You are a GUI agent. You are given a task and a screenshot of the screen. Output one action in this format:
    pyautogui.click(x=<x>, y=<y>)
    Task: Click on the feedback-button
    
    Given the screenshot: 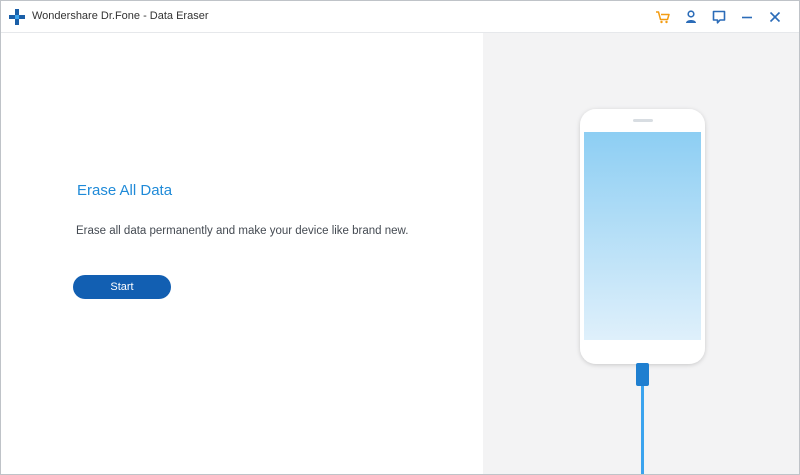 What is the action you would take?
    pyautogui.click(x=719, y=17)
    